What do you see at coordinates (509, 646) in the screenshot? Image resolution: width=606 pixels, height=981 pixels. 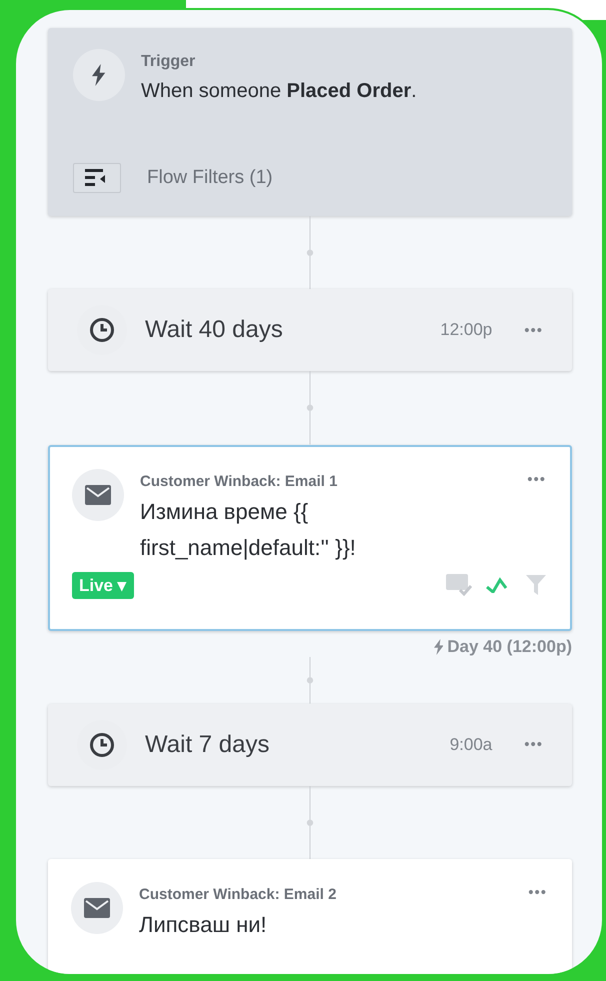 I see `schedule-label: Day 40 (12:00p)` at bounding box center [509, 646].